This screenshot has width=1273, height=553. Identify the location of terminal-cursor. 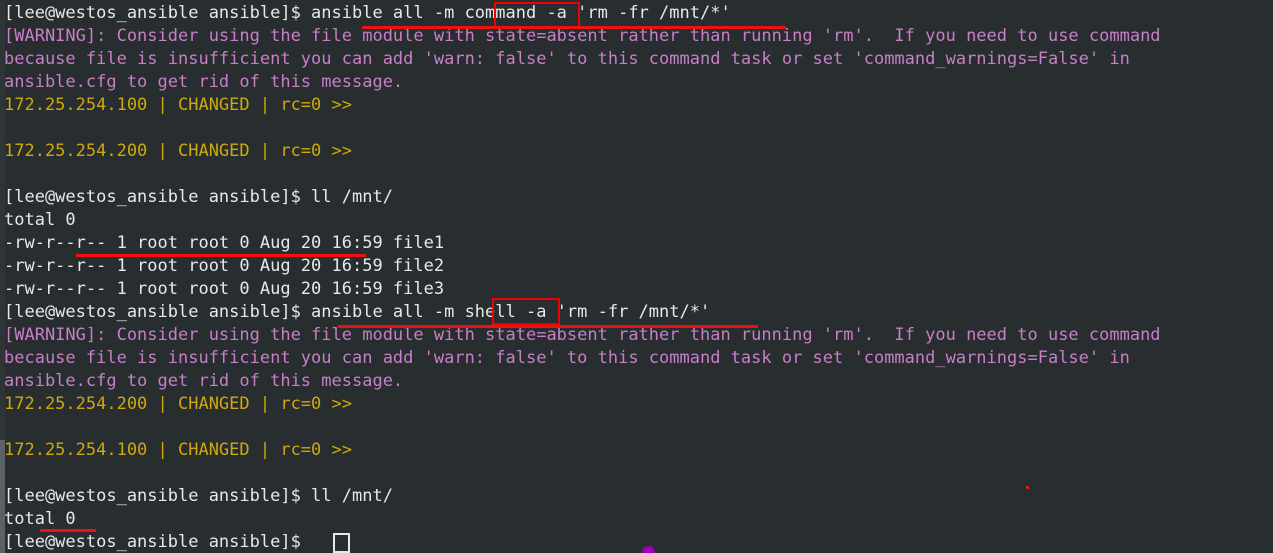
(341, 543).